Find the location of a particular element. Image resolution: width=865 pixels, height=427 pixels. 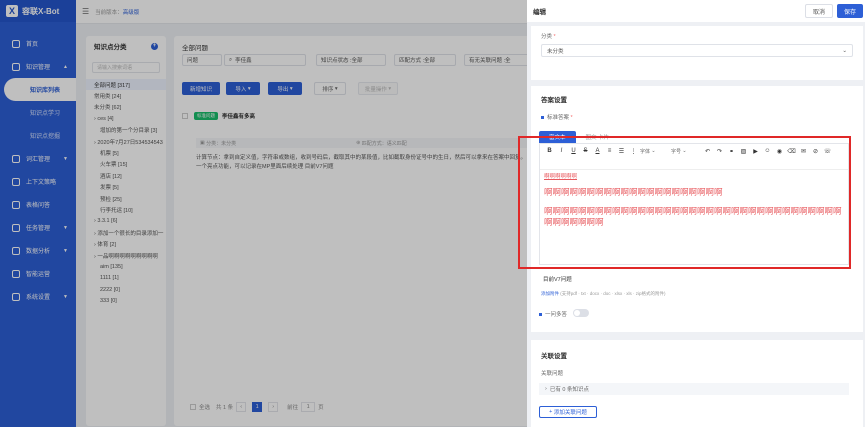

multi-answer-toggle is located at coordinates (581, 313).